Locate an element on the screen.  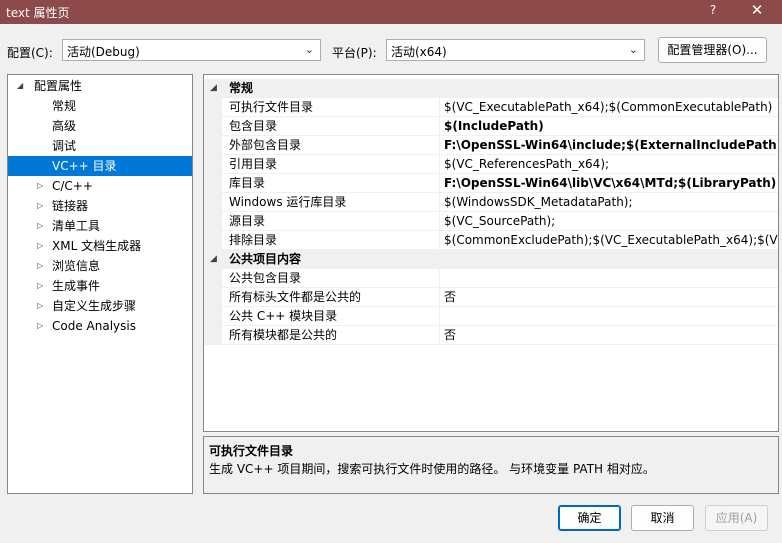
property-name: 公共 C++ 模块目录 is located at coordinates (283, 316).